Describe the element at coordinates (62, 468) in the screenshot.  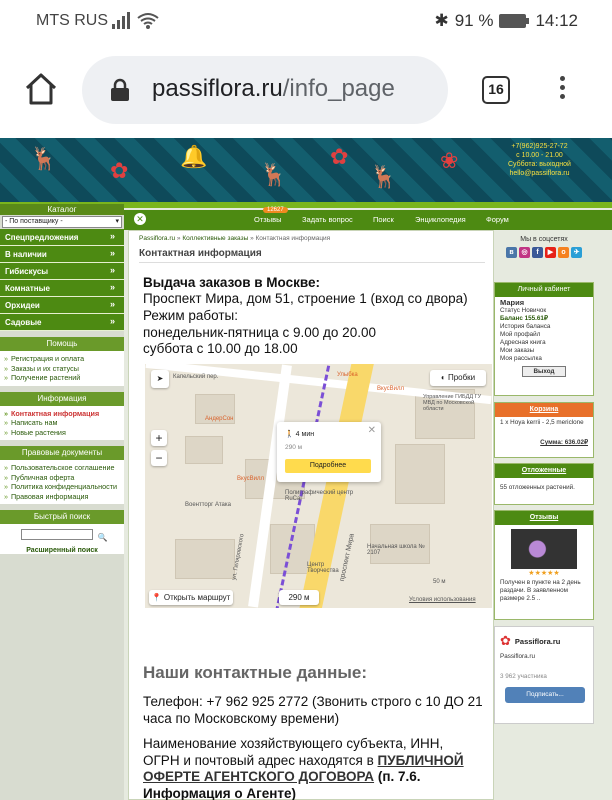
I see `legal-link: Пользовательское соглашение` at that location.